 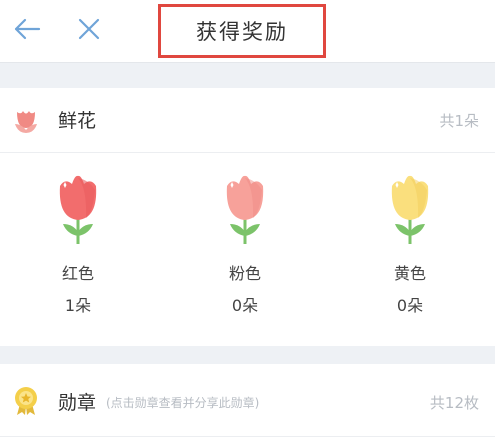 I want to click on medal-count: 共12枚, so click(x=454, y=403).